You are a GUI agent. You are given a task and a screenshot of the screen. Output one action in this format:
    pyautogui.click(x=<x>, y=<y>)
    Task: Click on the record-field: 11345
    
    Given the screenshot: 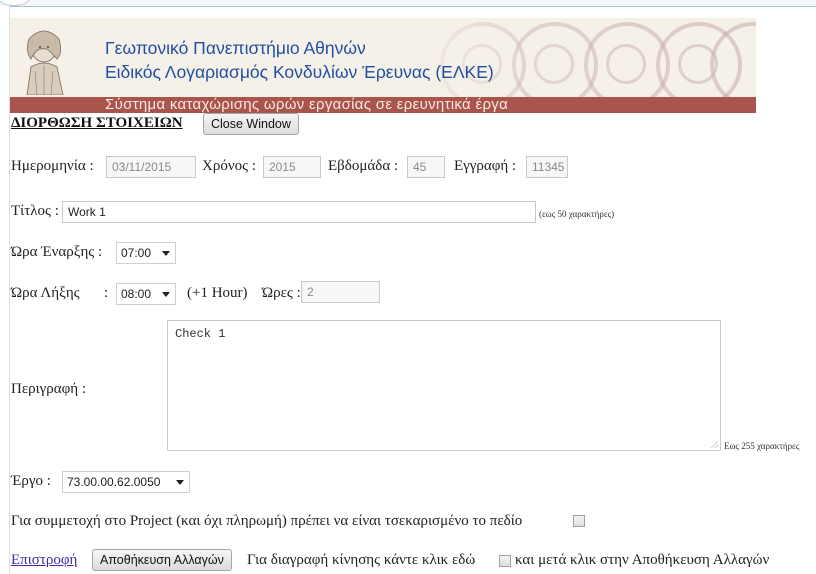 What is the action you would take?
    pyautogui.click(x=547, y=167)
    